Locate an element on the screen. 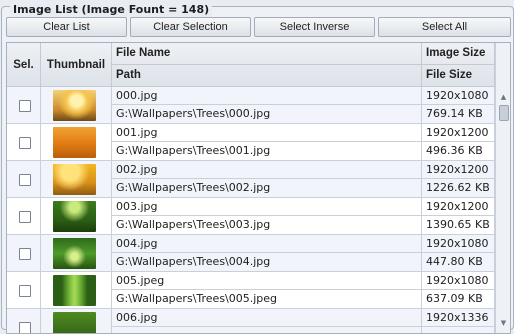  name-path-cell: 006.jpg is located at coordinates (267, 321).